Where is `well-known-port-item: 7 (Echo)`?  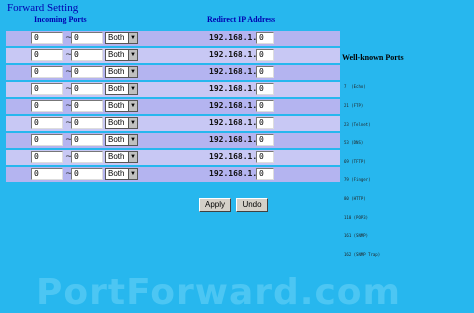 well-known-port-item: 7 (Echo) is located at coordinates (355, 87).